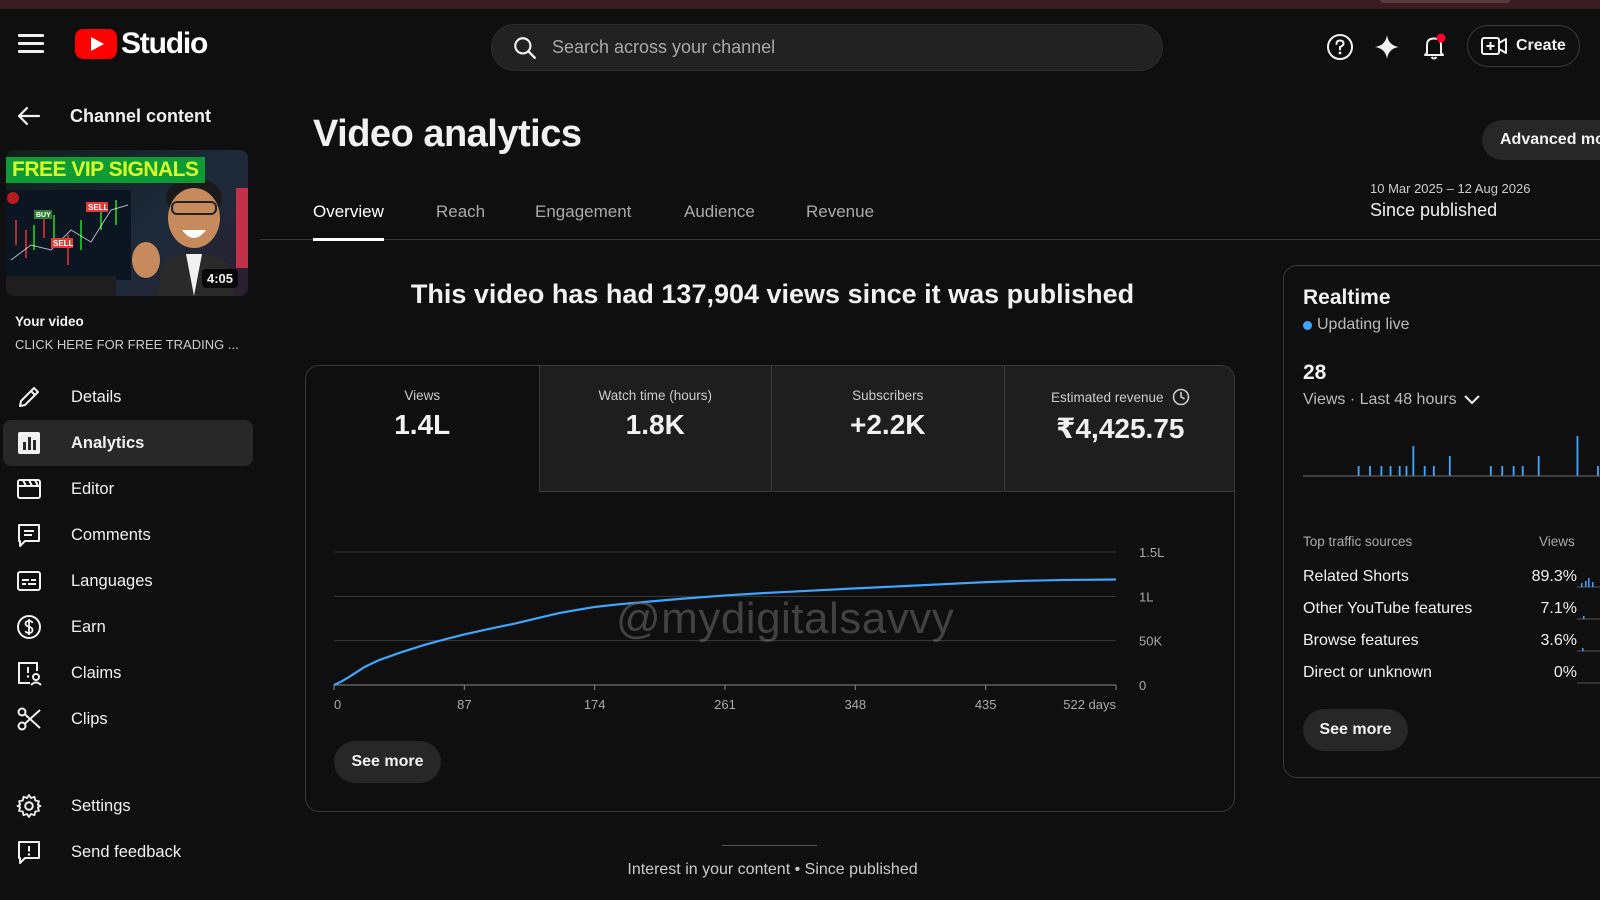  Describe the element at coordinates (128, 673) in the screenshot. I see `sidebar-item-claims: Claims` at that location.